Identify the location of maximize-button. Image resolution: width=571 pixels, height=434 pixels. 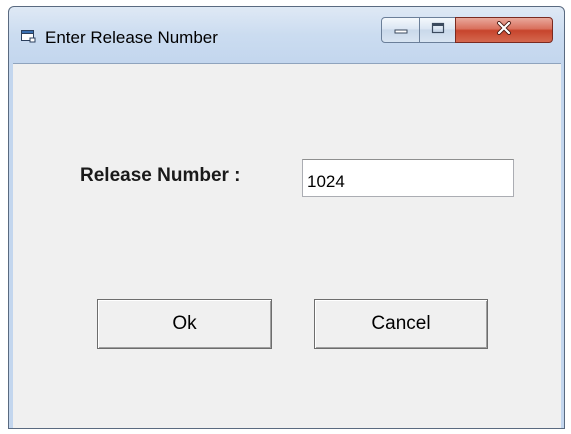
(437, 30).